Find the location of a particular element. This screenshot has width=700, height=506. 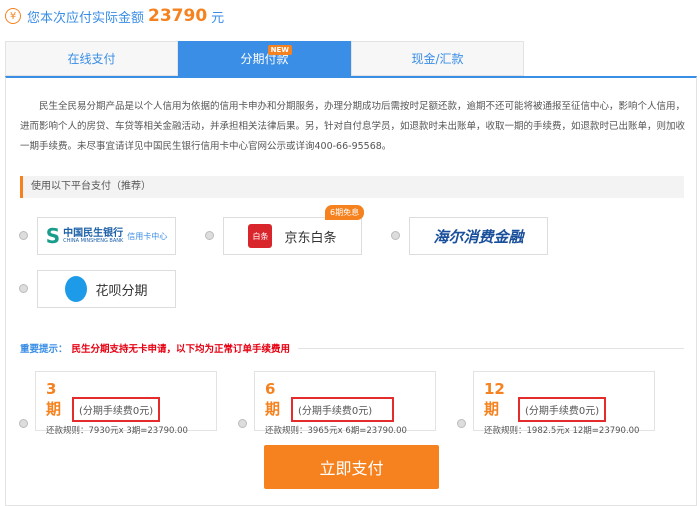

haier-name: 海尔消费金融 is located at coordinates (478, 236).